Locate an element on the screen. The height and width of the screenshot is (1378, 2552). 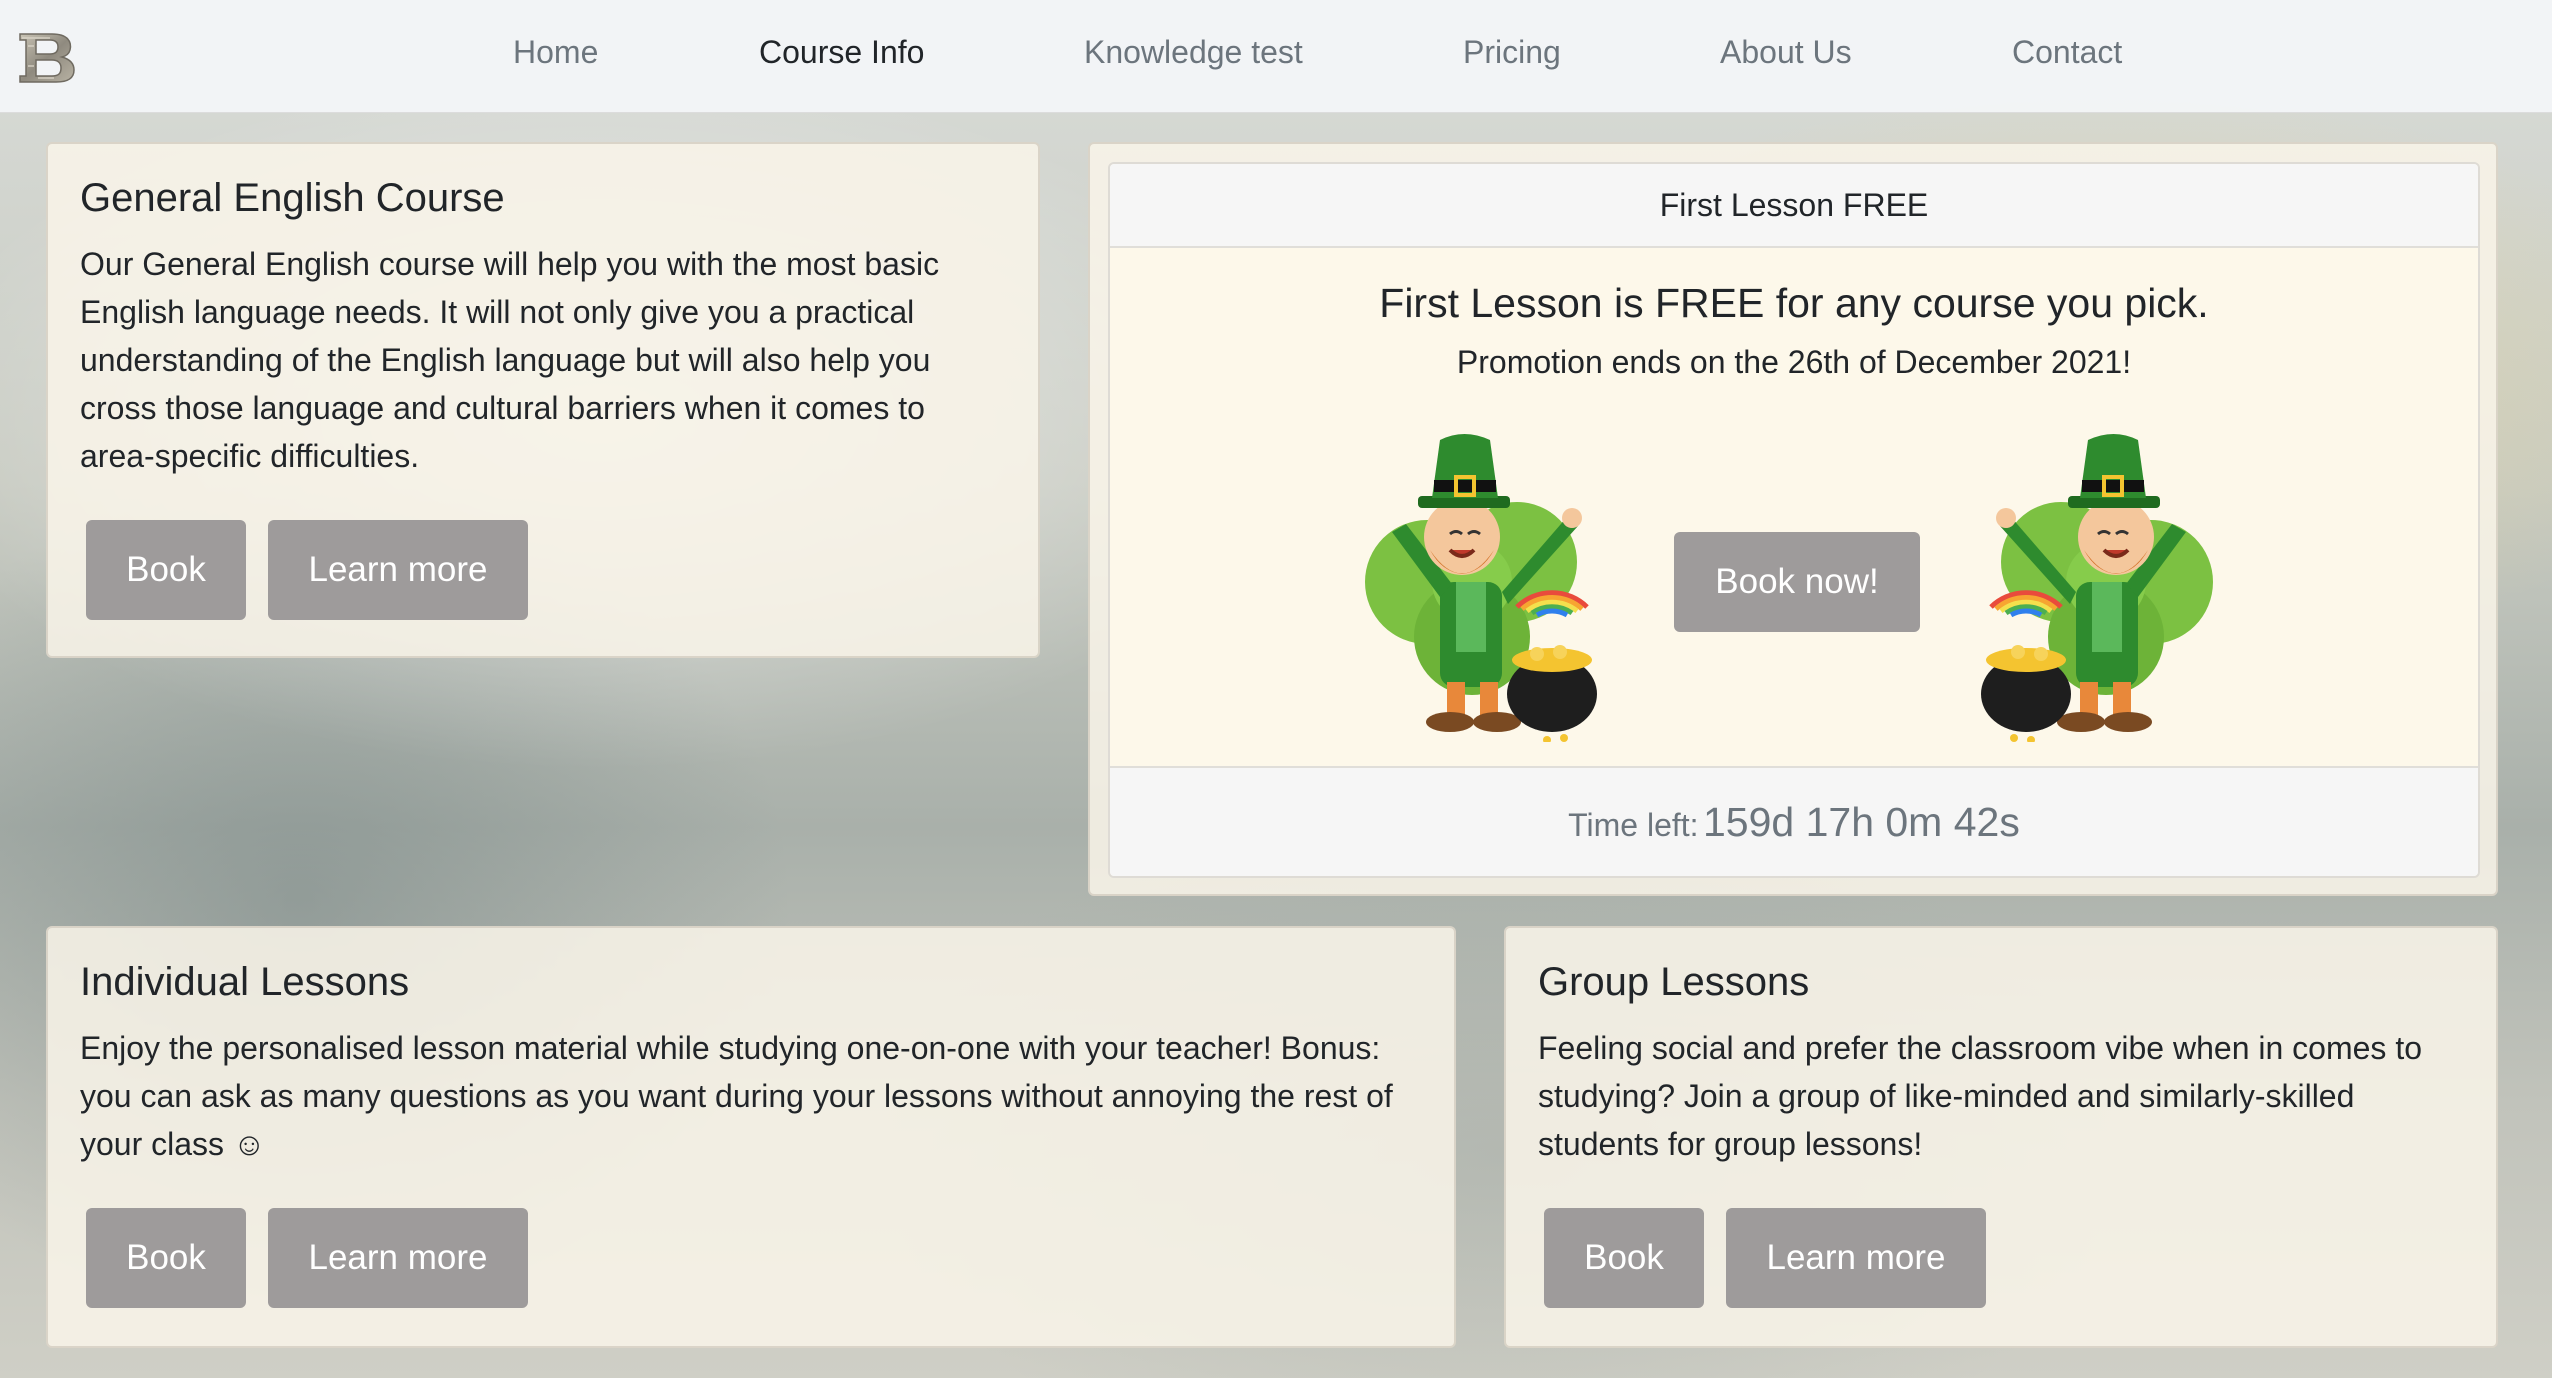
card-title: General English Course is located at coordinates (292, 198).